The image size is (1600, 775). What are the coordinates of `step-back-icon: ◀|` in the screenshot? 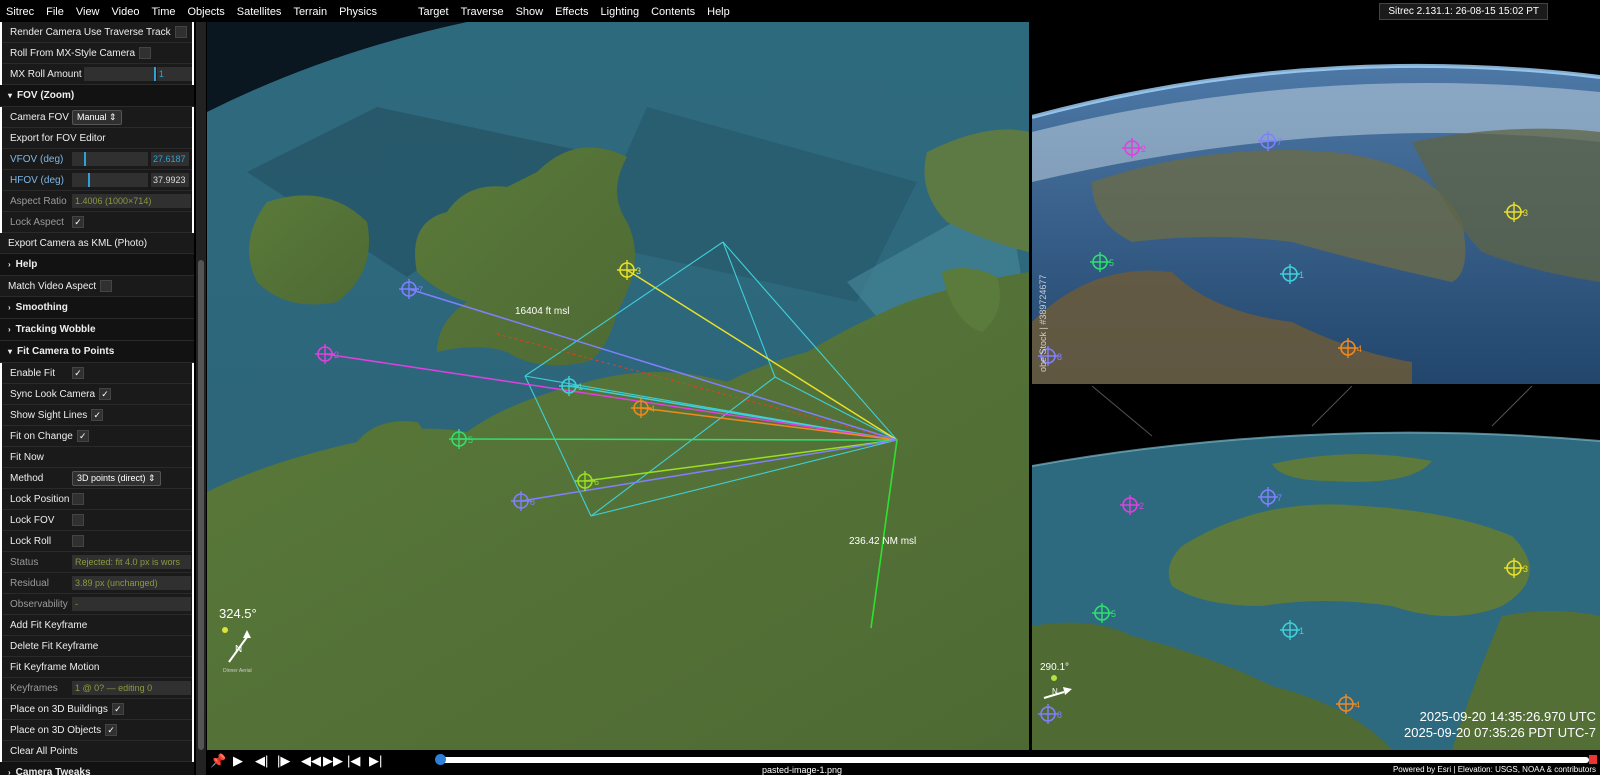 It's located at (261, 761).